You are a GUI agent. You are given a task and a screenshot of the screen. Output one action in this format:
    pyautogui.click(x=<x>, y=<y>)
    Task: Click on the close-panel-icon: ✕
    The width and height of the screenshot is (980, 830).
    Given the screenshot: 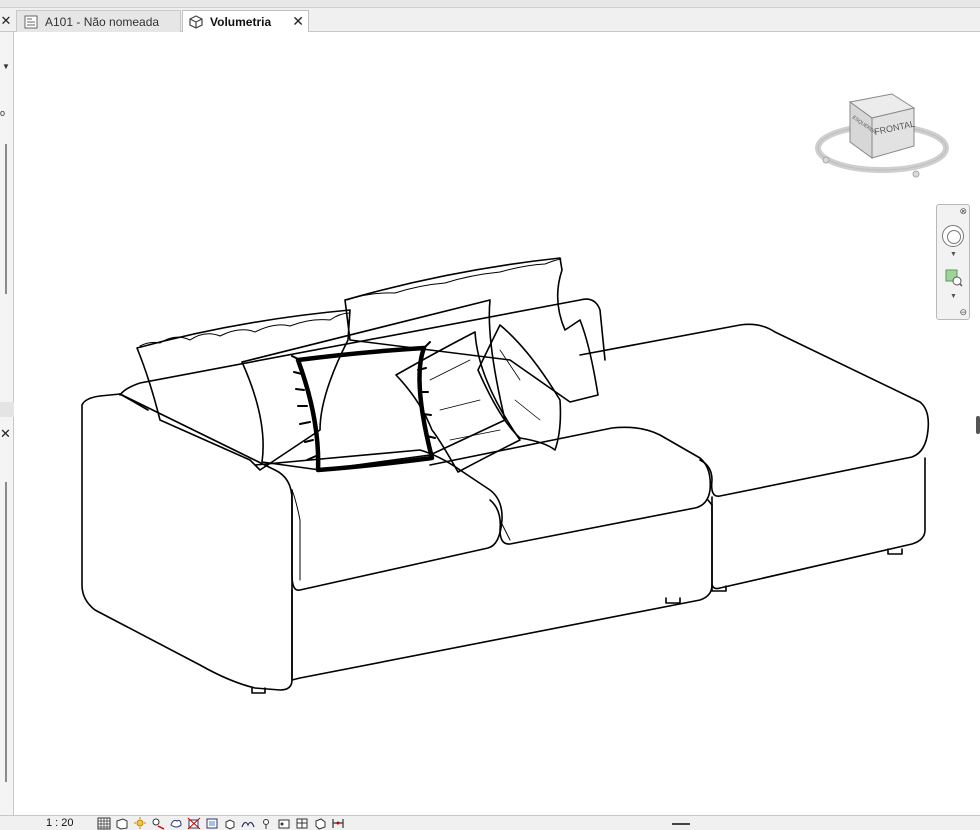 What is the action you would take?
    pyautogui.click(x=5, y=434)
    